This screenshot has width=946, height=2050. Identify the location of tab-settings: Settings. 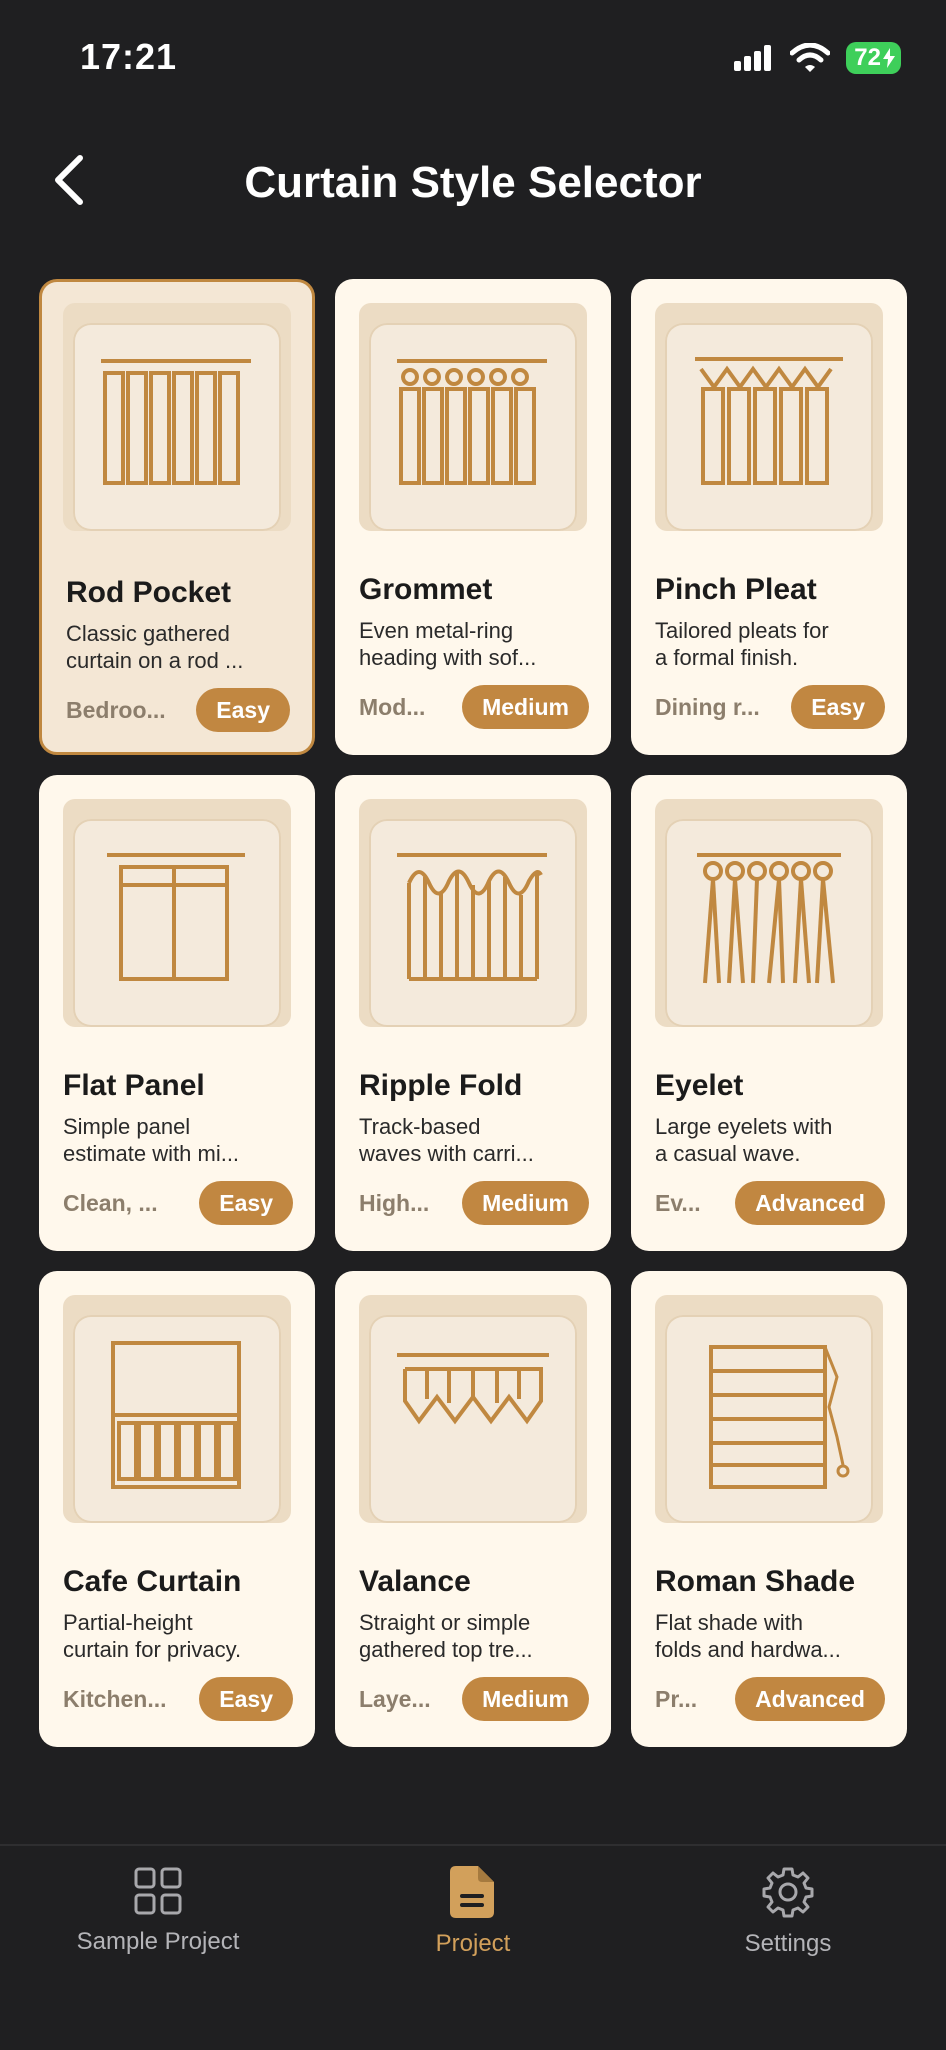
(788, 1926).